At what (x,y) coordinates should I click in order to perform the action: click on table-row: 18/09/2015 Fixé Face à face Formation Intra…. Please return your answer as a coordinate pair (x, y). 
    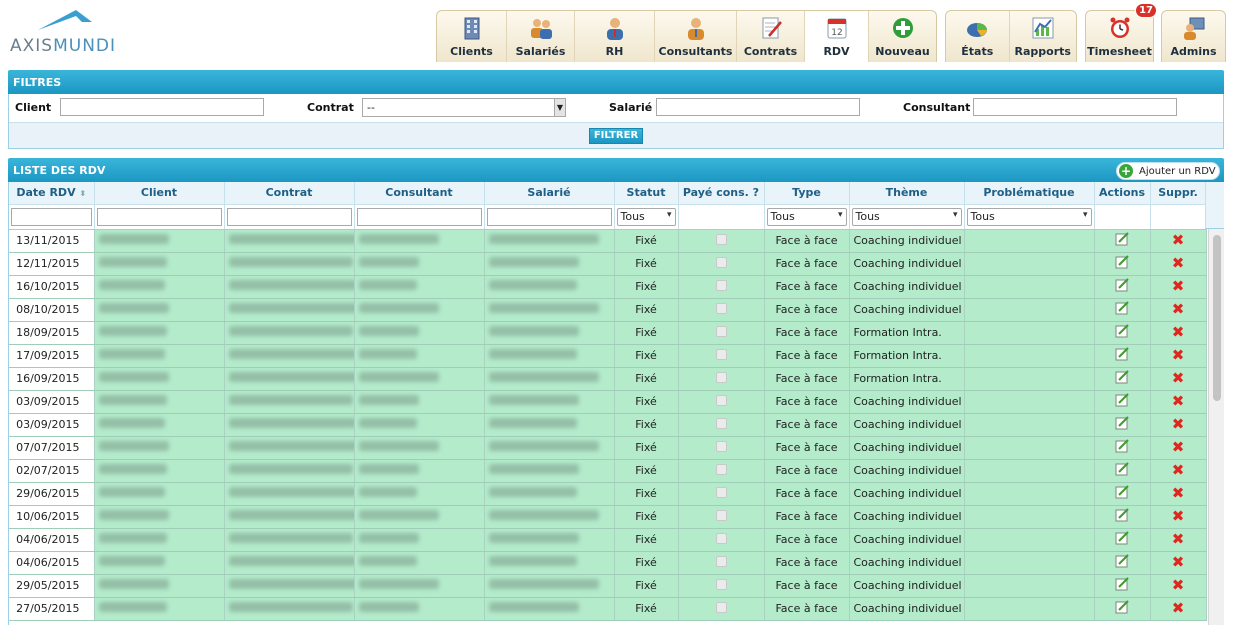
    Looking at the image, I should click on (608, 333).